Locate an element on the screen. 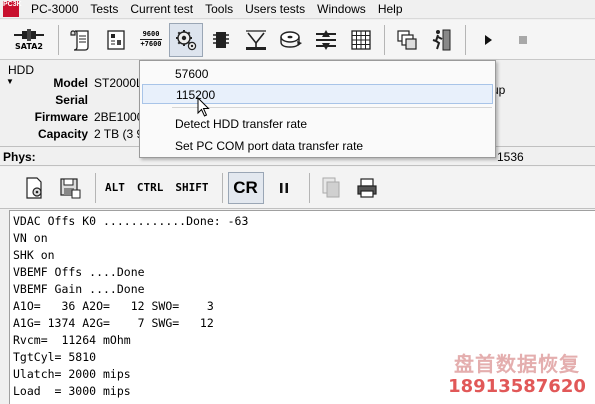 This screenshot has width=595, height=404. detect-transfer-rate-item: Detect HDD transfer rate is located at coordinates (317, 124).